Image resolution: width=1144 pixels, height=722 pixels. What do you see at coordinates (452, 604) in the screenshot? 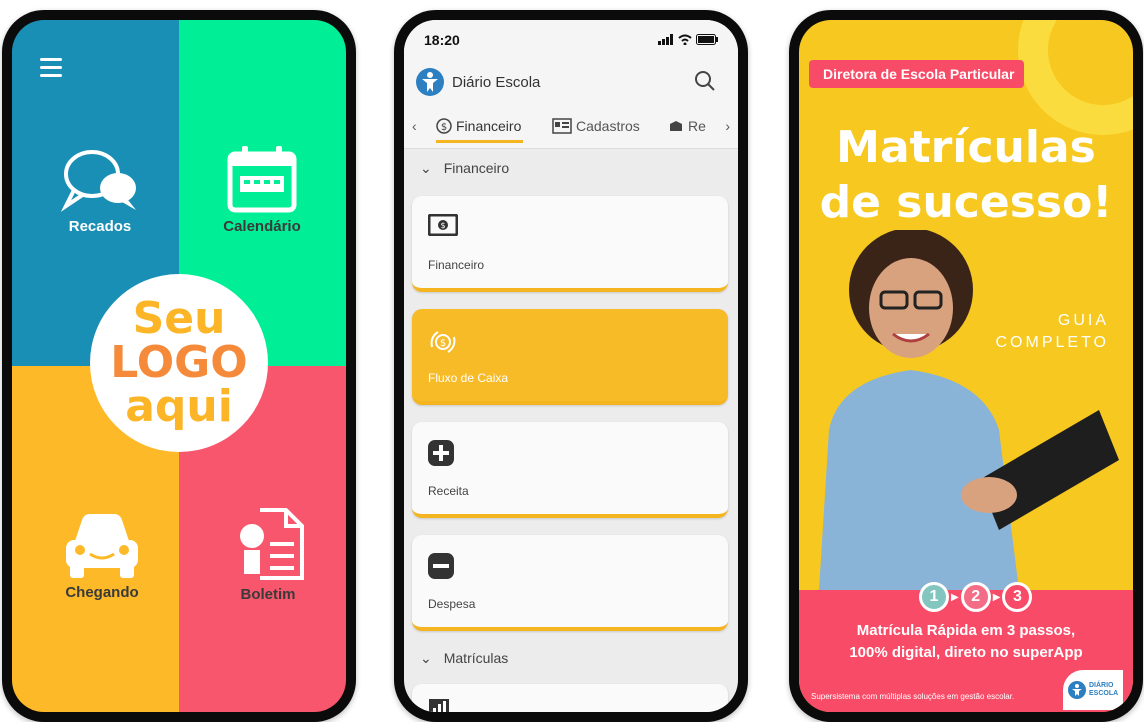
I see `card-label-despesa: Despesa` at bounding box center [452, 604].